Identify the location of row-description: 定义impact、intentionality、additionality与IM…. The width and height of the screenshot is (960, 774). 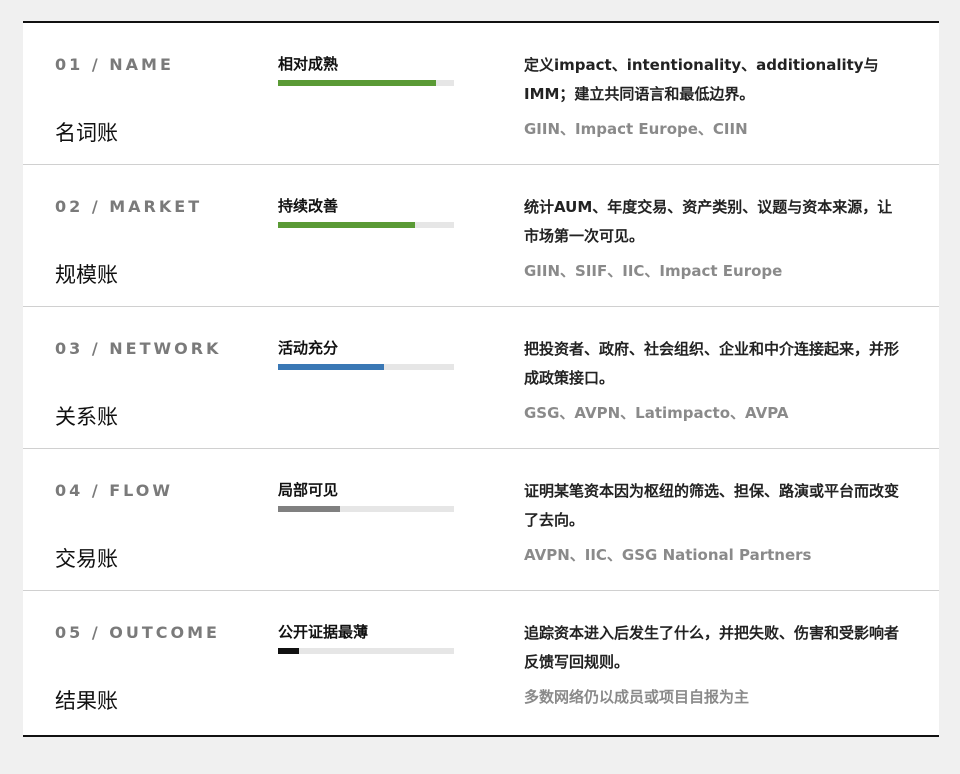
(701, 79).